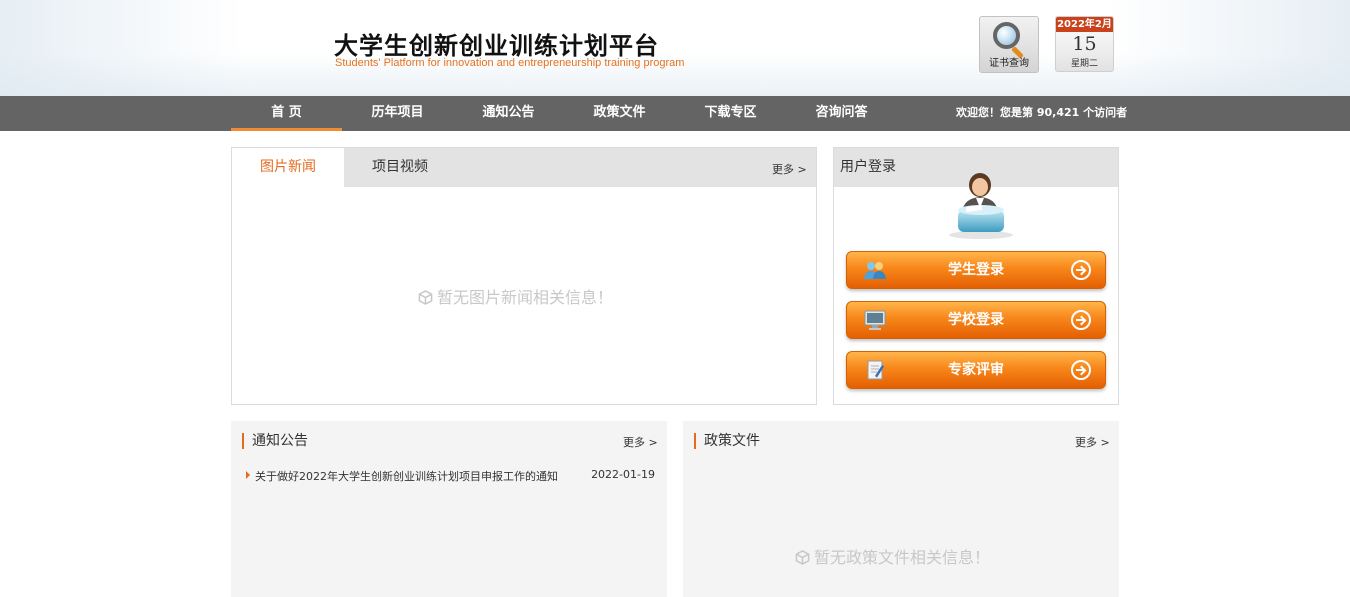  I want to click on school-login-button: 学校登录, so click(976, 320).